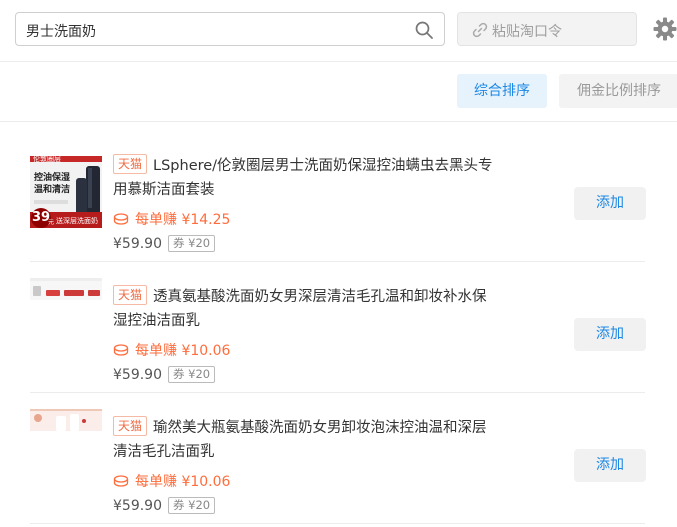  Describe the element at coordinates (502, 91) in the screenshot. I see `tab-comprehensive-sort: 综合排序` at that location.